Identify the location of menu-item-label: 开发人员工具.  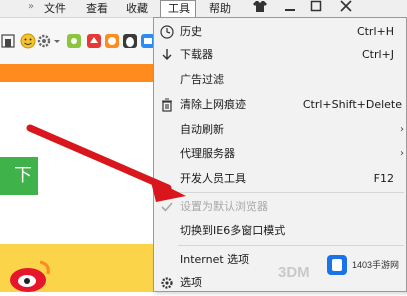
(213, 178).